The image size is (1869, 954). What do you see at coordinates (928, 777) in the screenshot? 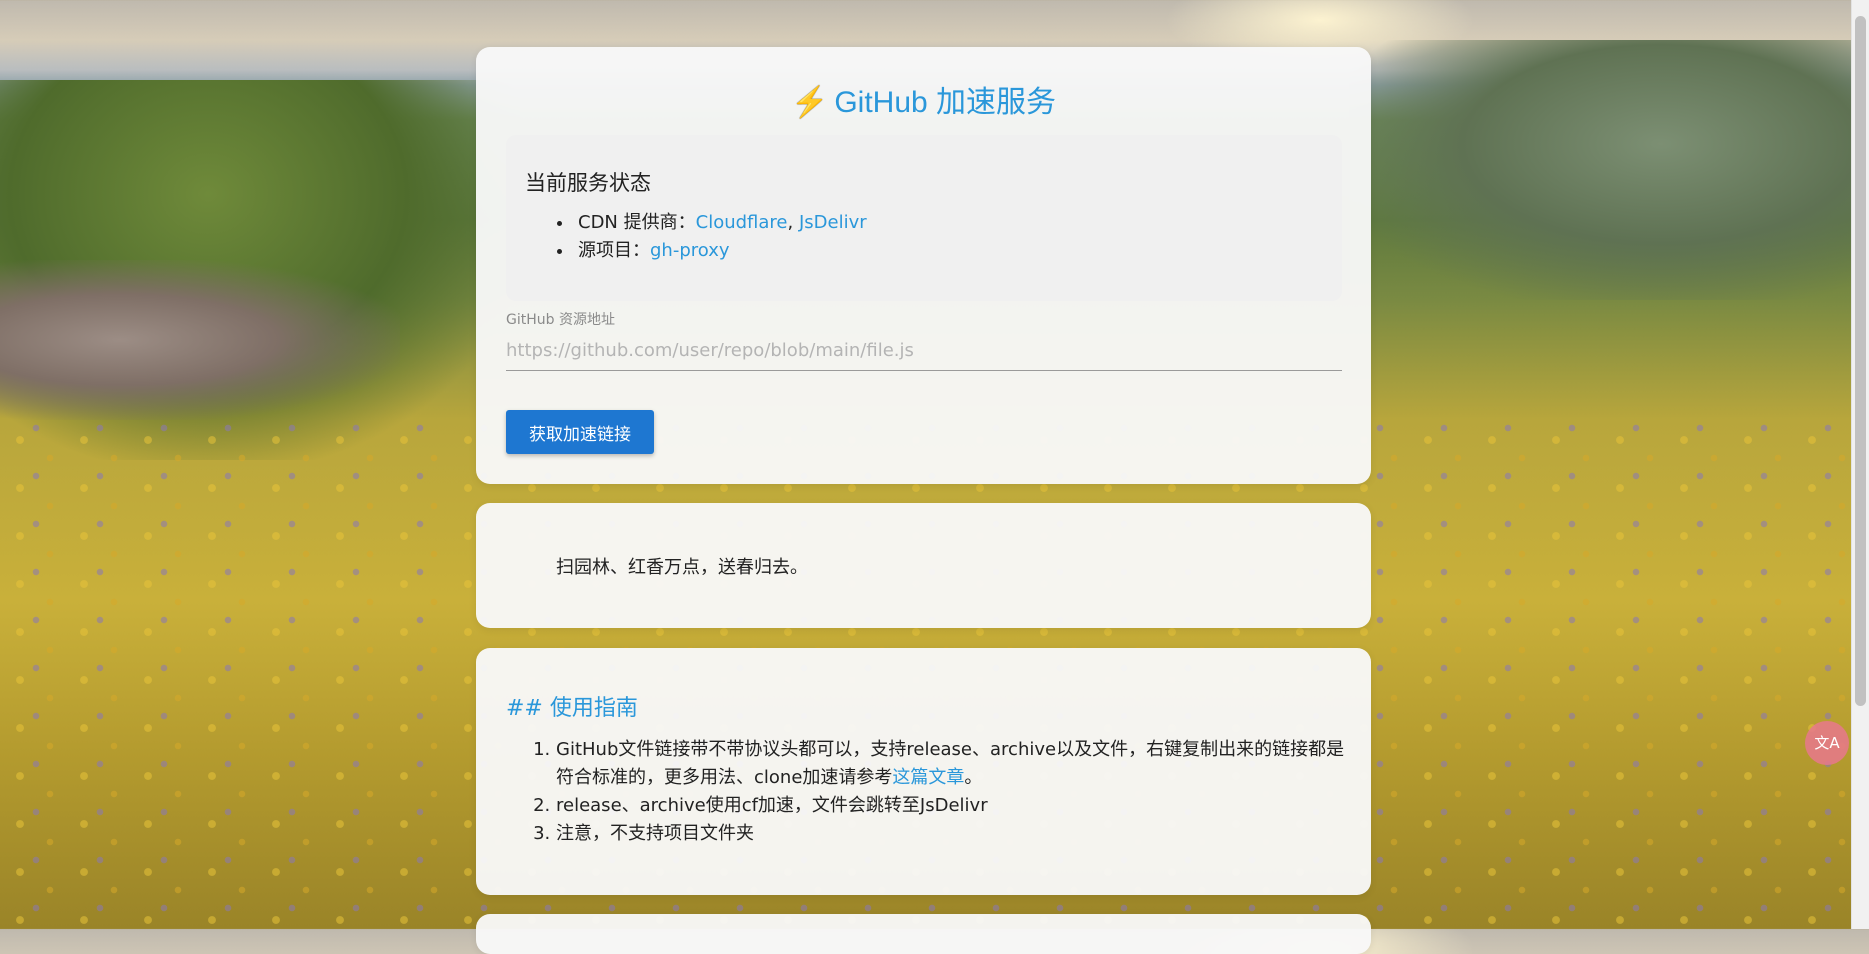
I see `article-link: 这篇文章` at bounding box center [928, 777].